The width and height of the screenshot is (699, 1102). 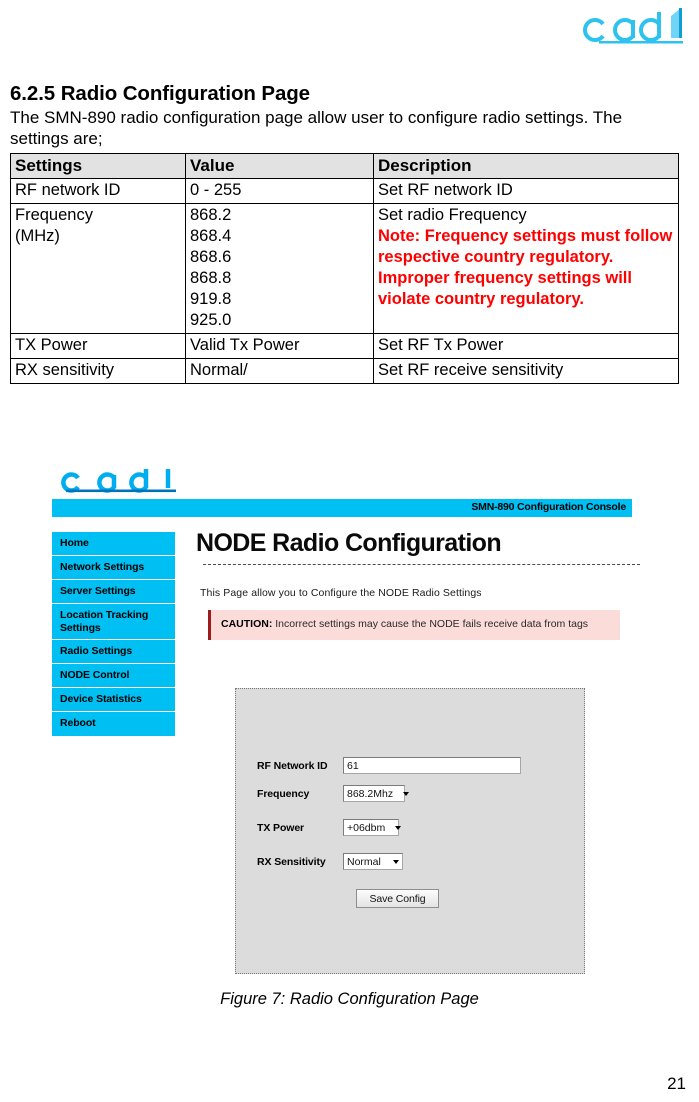 I want to click on cell-frequency-values: 868.2 868.4 868.6 868.8 919.8 925.0, so click(x=279, y=268).